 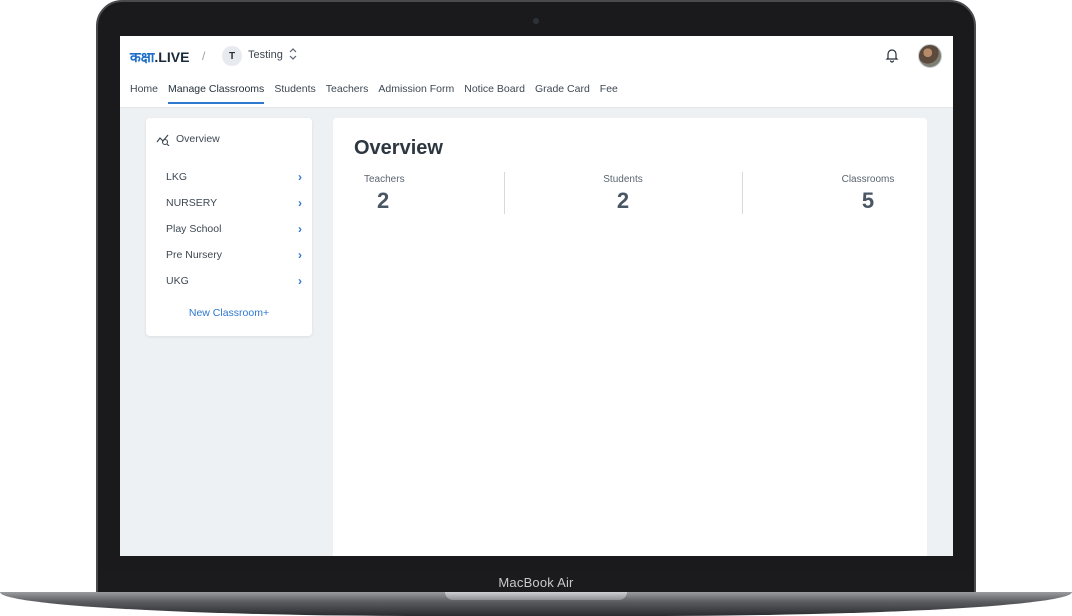 I want to click on sidebar-overview: Overview, so click(x=188, y=139).